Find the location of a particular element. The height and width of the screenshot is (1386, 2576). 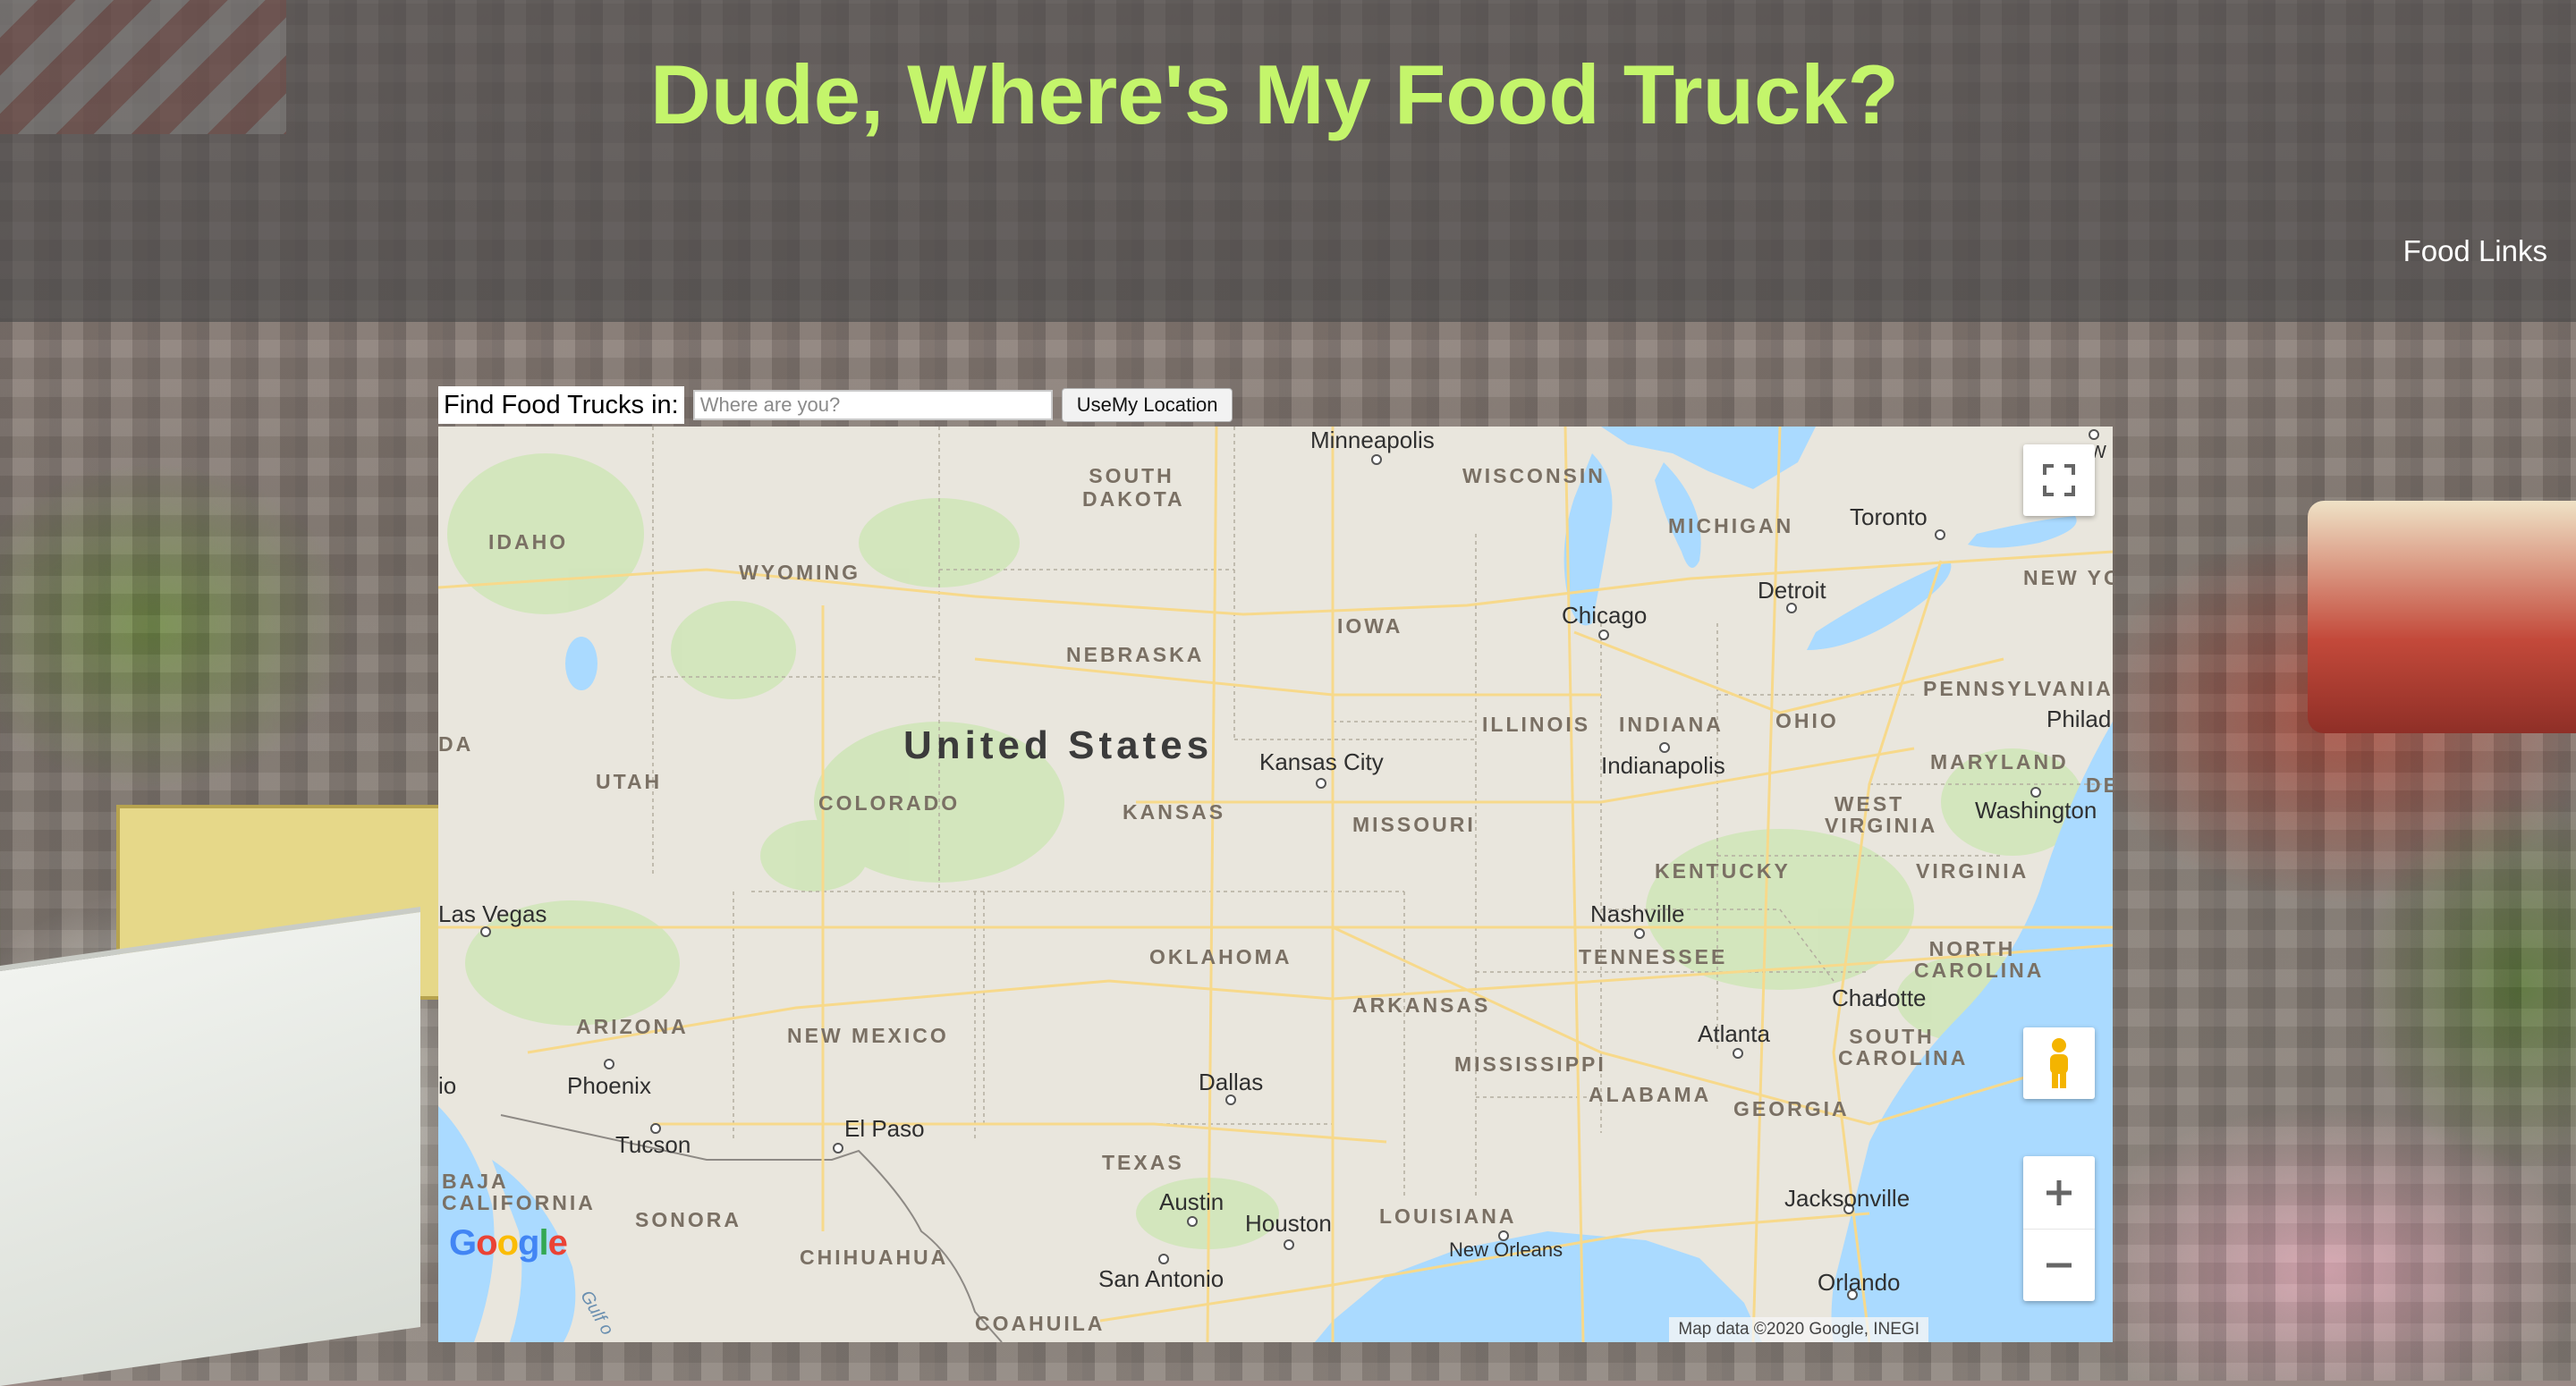

fullscreen-icon is located at coordinates (2059, 480).